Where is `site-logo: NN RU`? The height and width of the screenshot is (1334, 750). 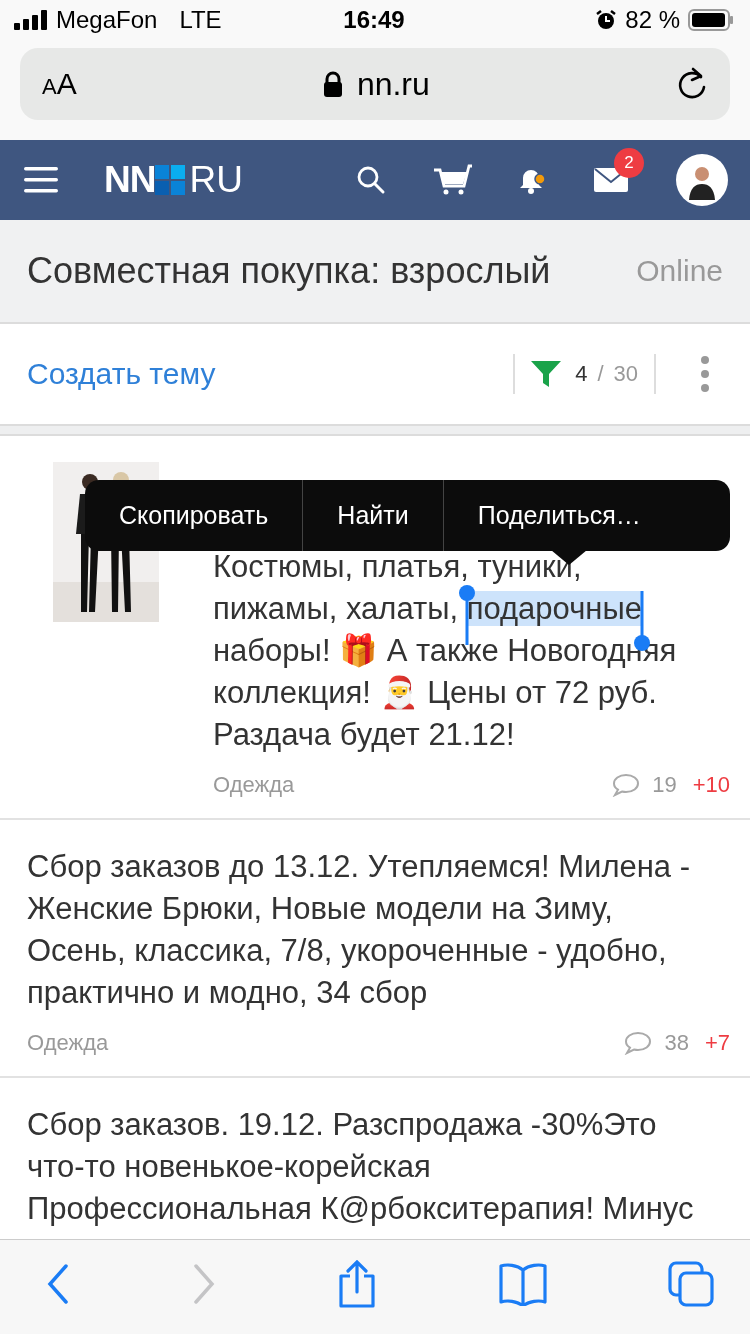
site-logo: NN RU is located at coordinates (173, 180).